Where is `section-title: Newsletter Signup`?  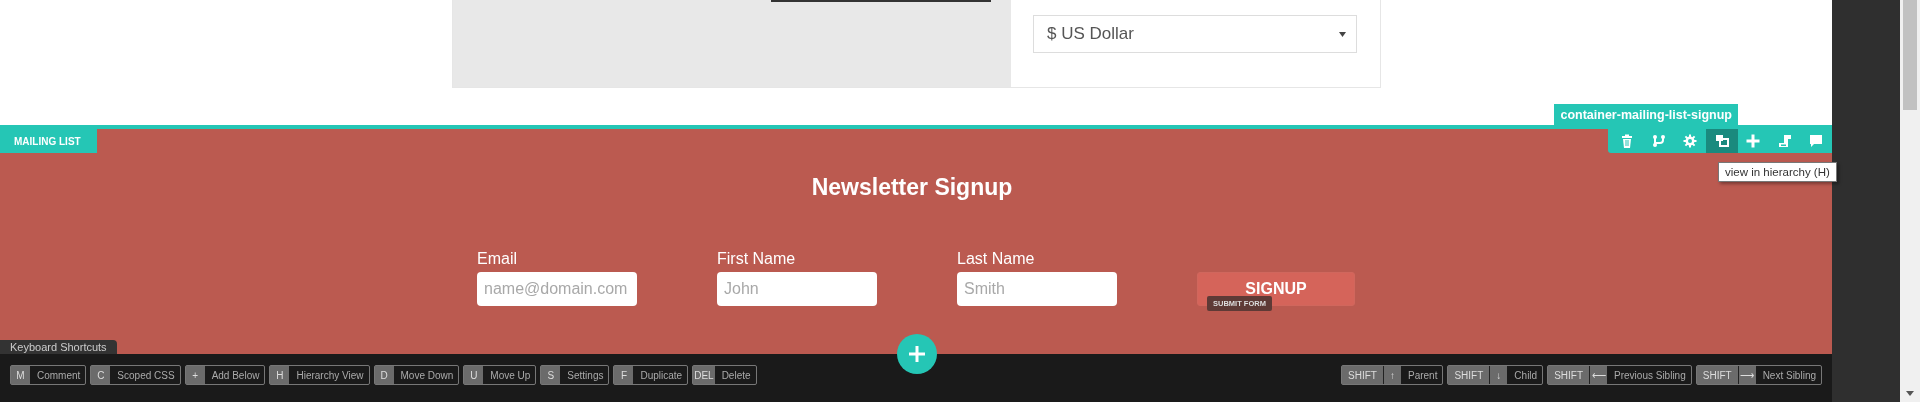 section-title: Newsletter Signup is located at coordinates (912, 187).